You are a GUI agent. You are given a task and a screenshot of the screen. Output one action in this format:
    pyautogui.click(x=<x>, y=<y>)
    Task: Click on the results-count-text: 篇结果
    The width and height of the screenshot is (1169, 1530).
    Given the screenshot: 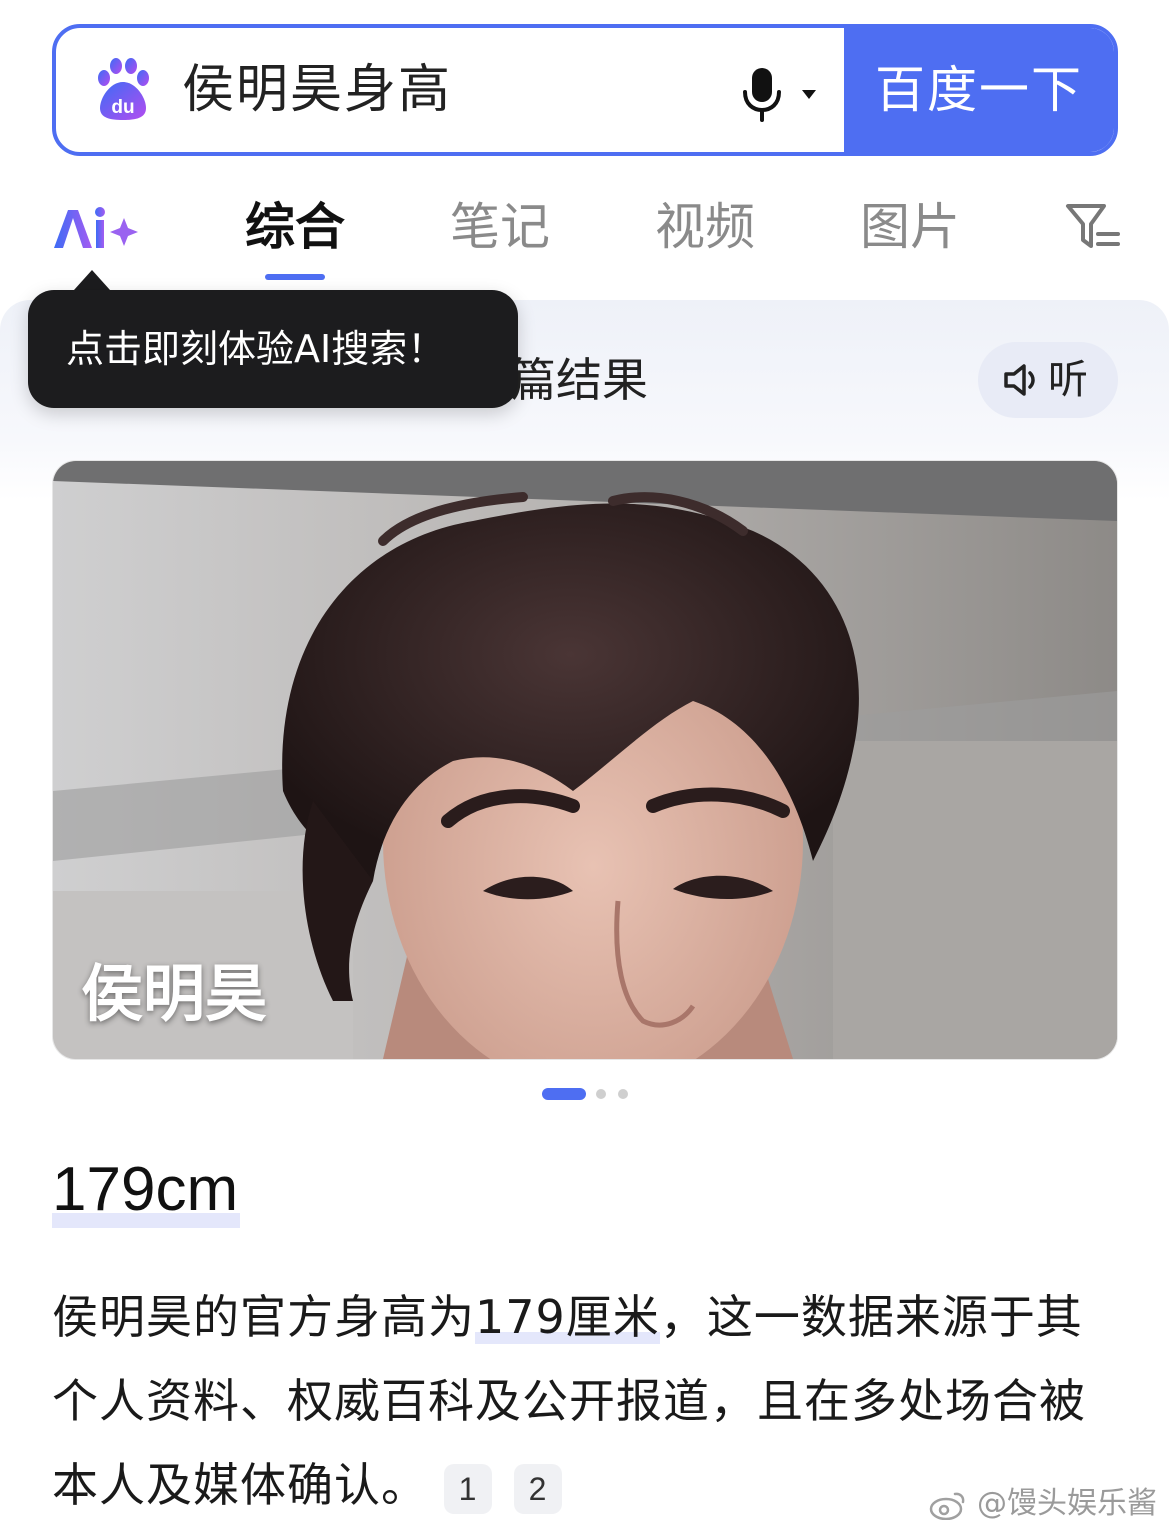 What is the action you would take?
    pyautogui.click(x=579, y=380)
    